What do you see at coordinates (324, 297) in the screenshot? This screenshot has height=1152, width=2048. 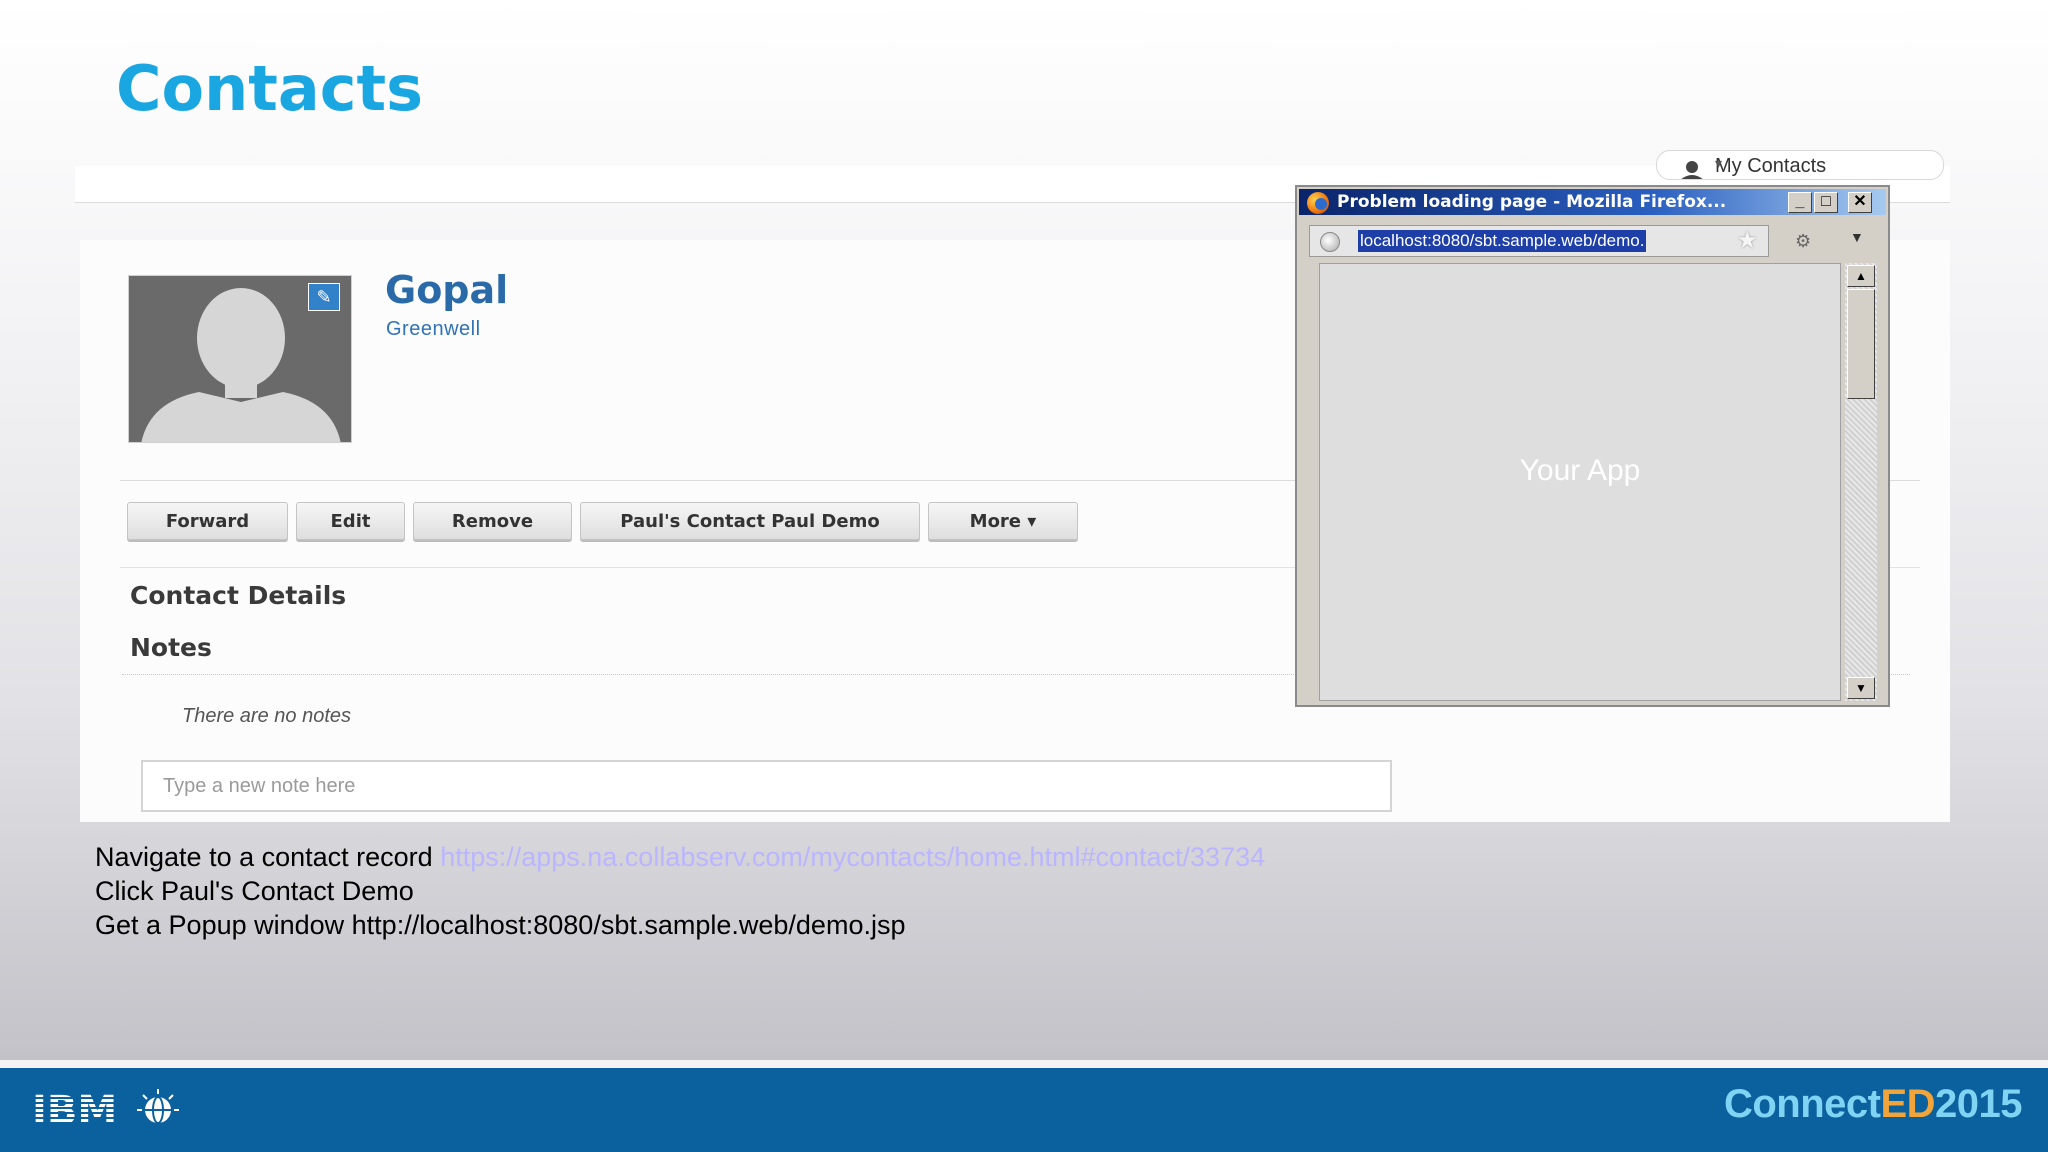 I see `pencil-icon: ✎` at bounding box center [324, 297].